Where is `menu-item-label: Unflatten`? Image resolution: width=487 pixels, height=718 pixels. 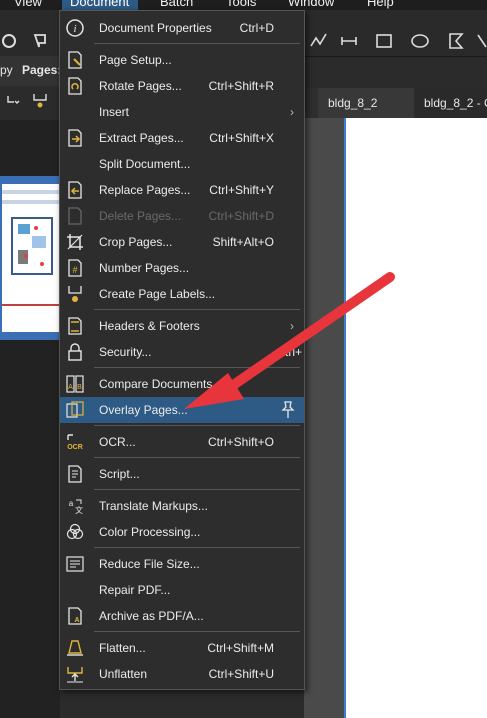 menu-item-label: Unflatten is located at coordinates (123, 674).